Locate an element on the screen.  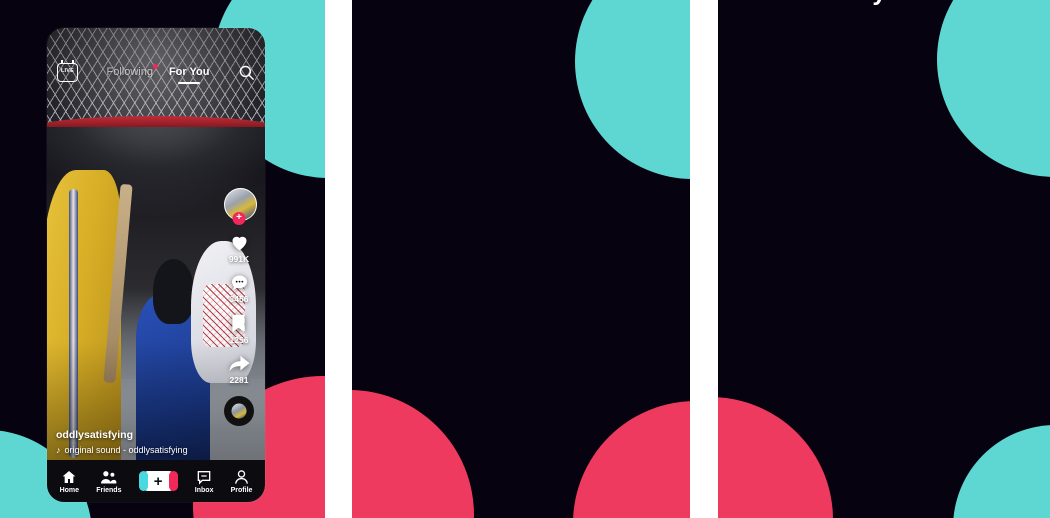
live-label: LIVE is located at coordinates (67, 71).